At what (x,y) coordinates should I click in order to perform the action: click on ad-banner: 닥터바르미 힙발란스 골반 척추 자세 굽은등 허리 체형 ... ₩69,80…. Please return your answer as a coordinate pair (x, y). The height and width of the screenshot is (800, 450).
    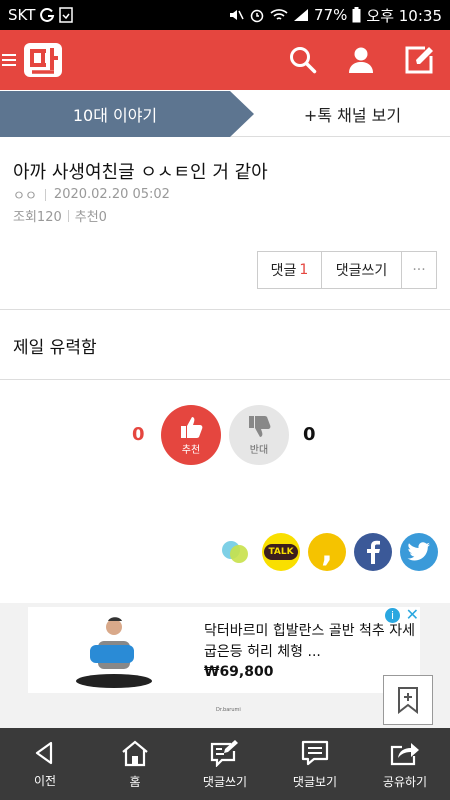
    Looking at the image, I should click on (224, 649).